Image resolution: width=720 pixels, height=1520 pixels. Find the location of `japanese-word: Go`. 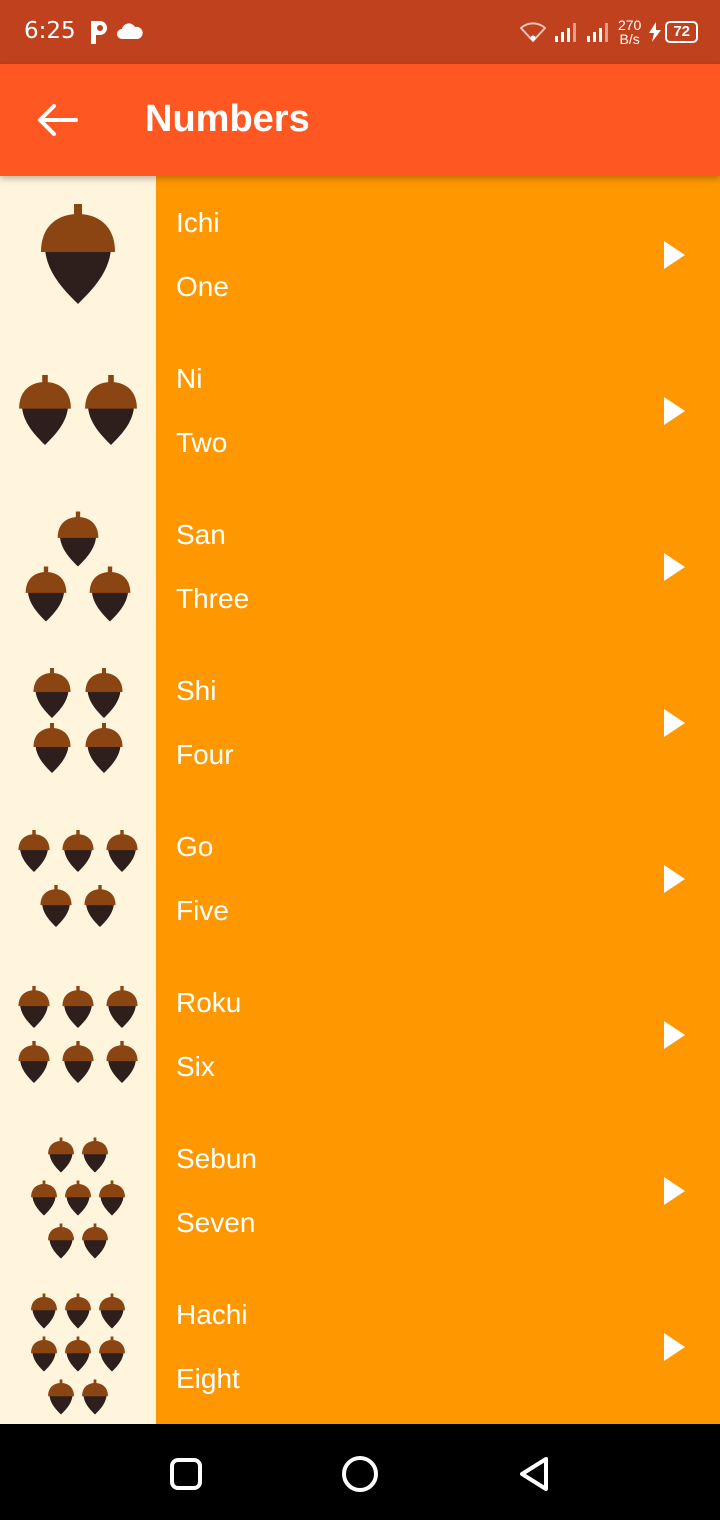

japanese-word: Go is located at coordinates (195, 846).